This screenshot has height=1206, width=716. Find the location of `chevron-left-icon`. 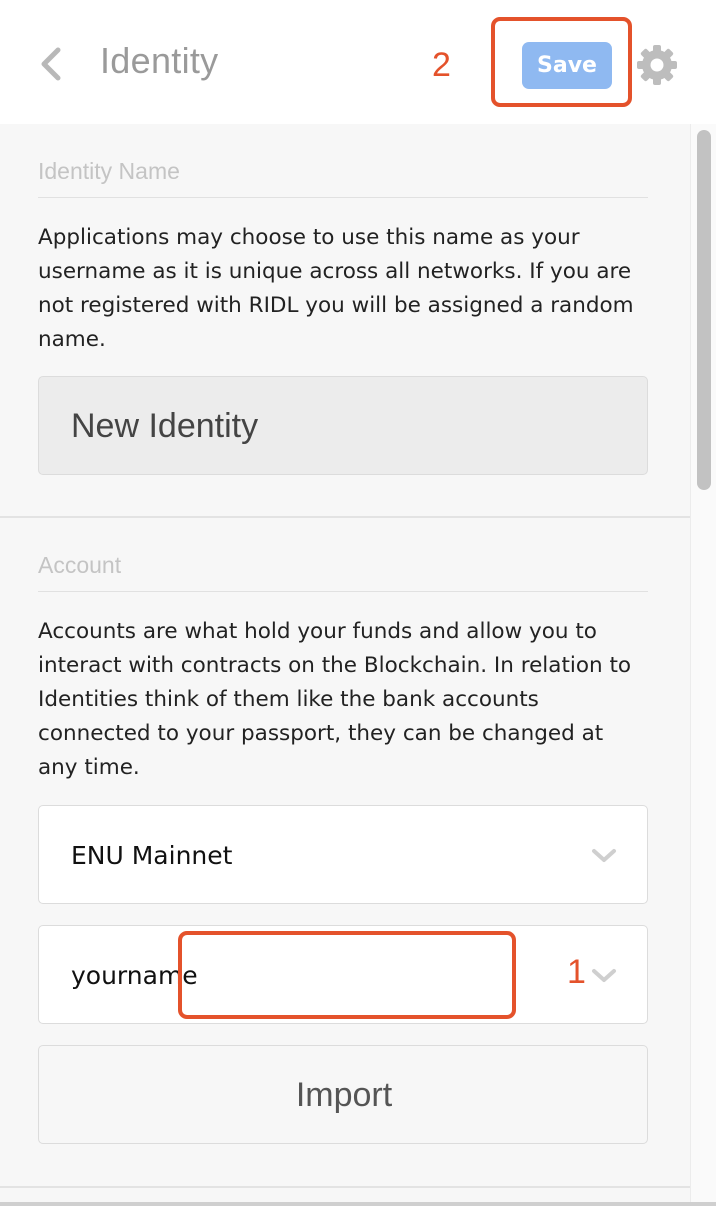

chevron-left-icon is located at coordinates (51, 64).